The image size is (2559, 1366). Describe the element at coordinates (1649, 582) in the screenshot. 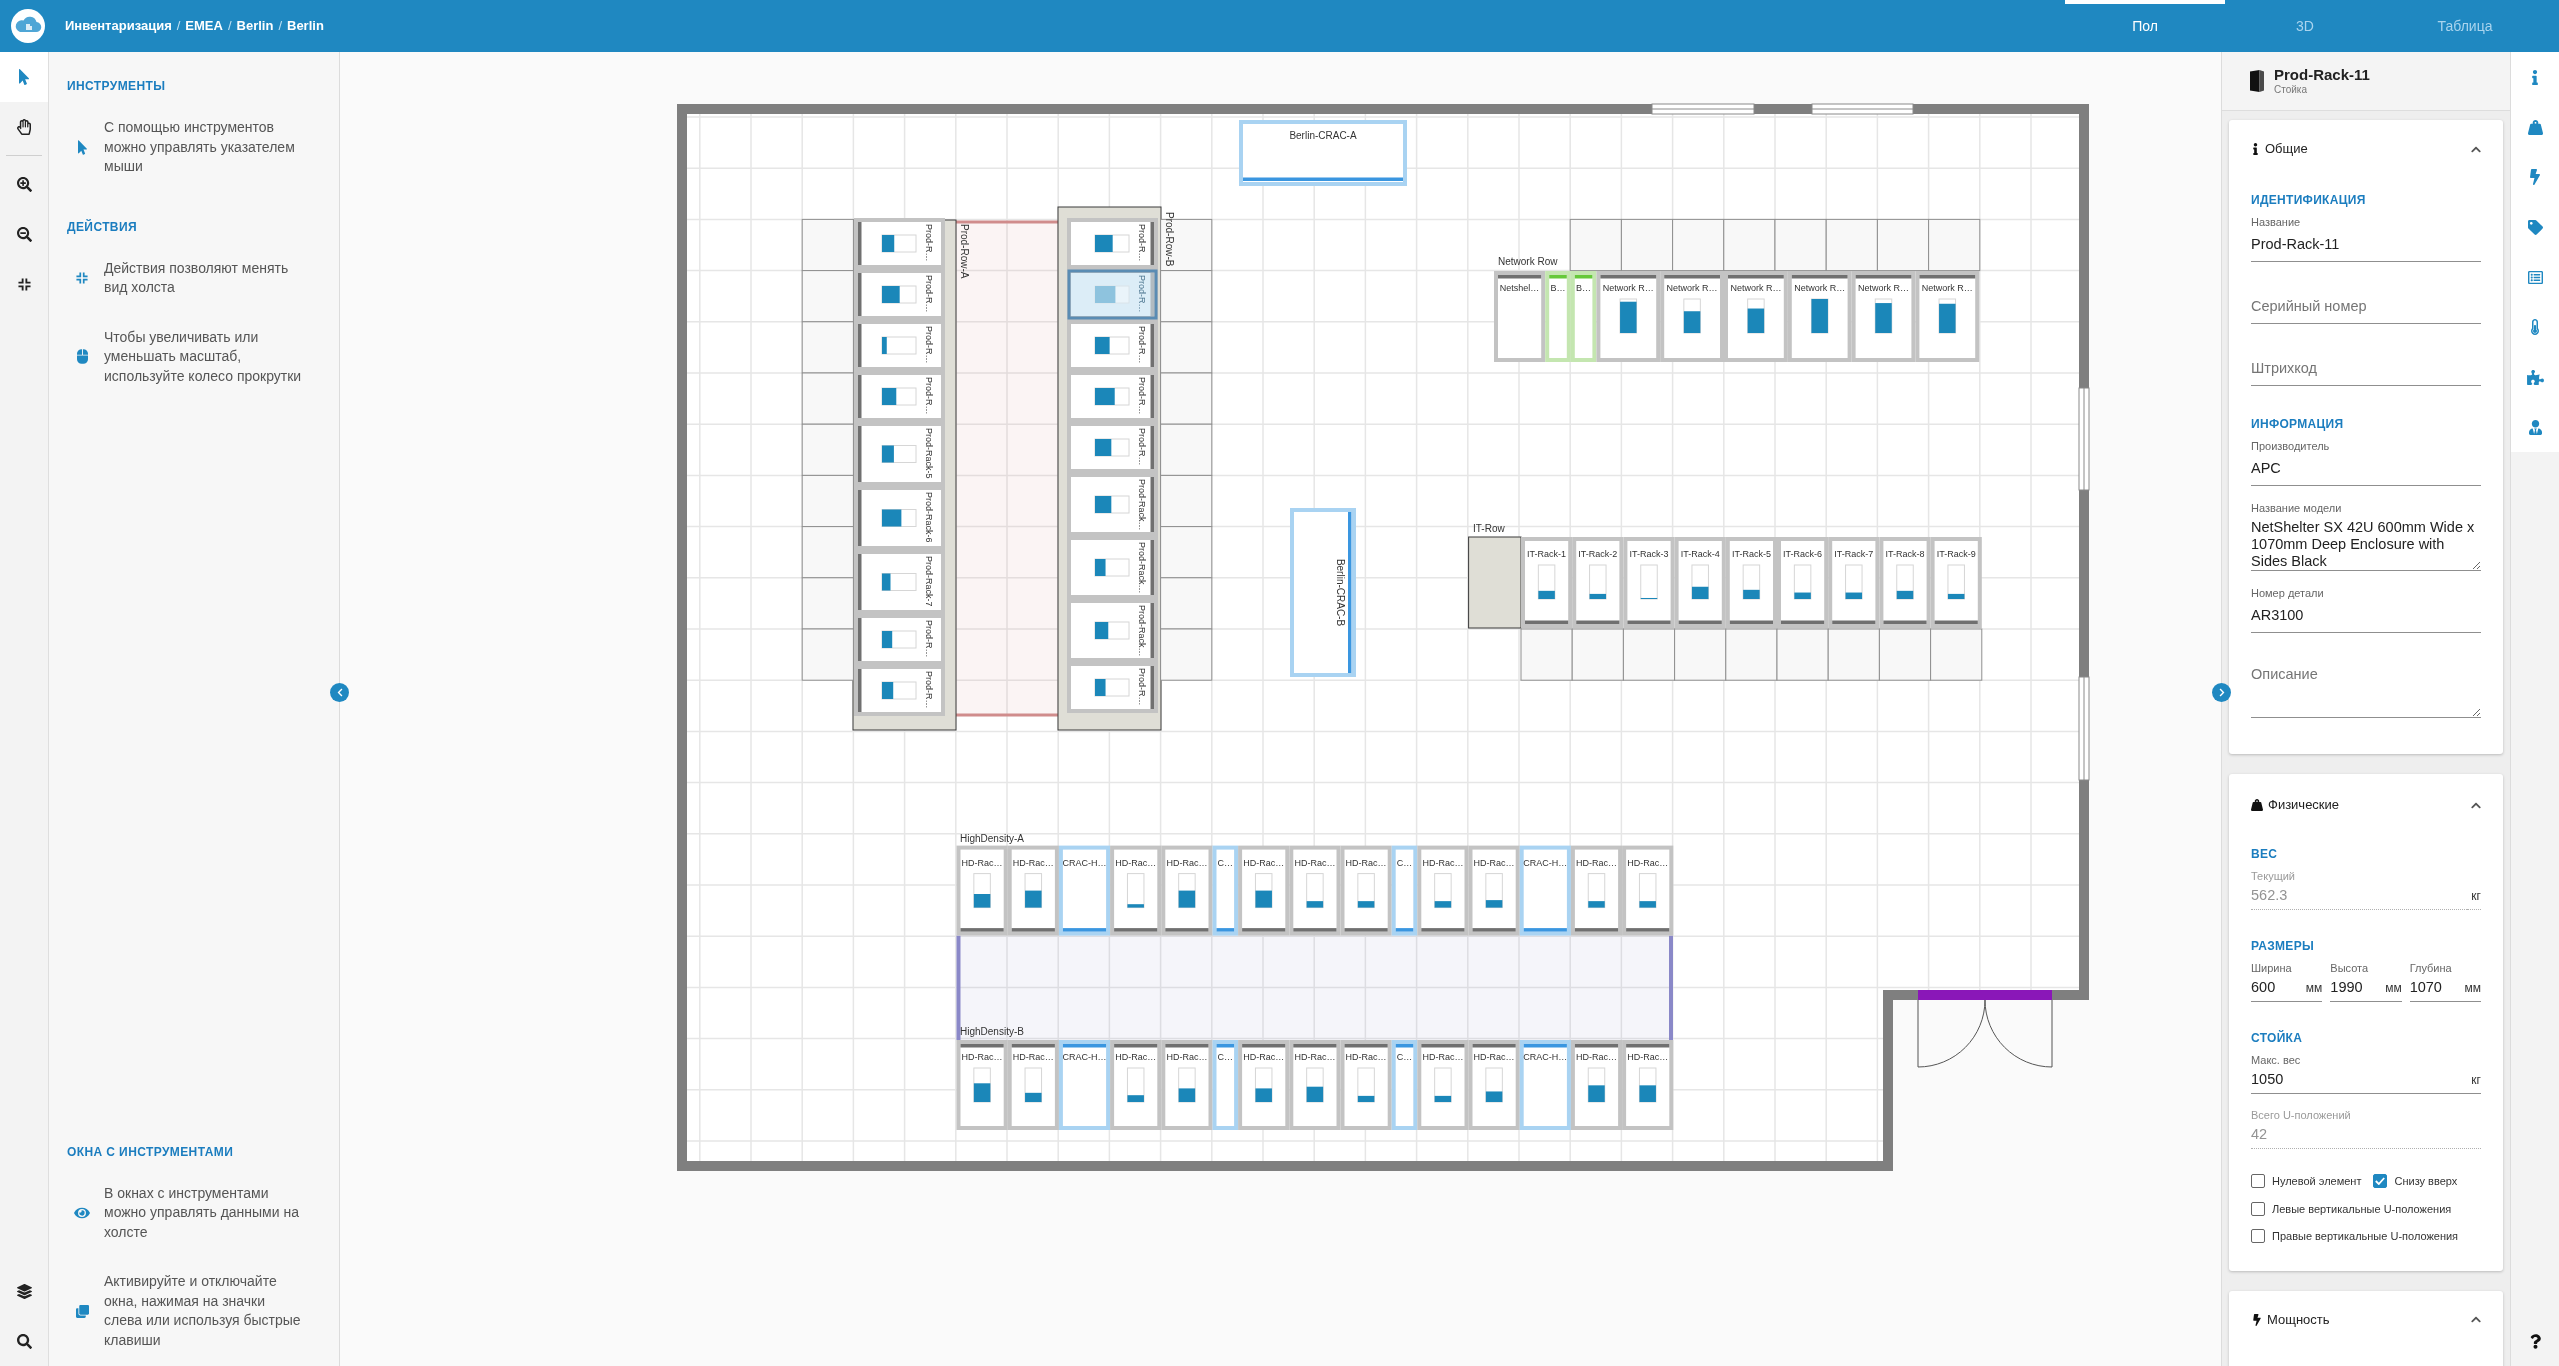

I see `rack: IT-Rack-3` at that location.